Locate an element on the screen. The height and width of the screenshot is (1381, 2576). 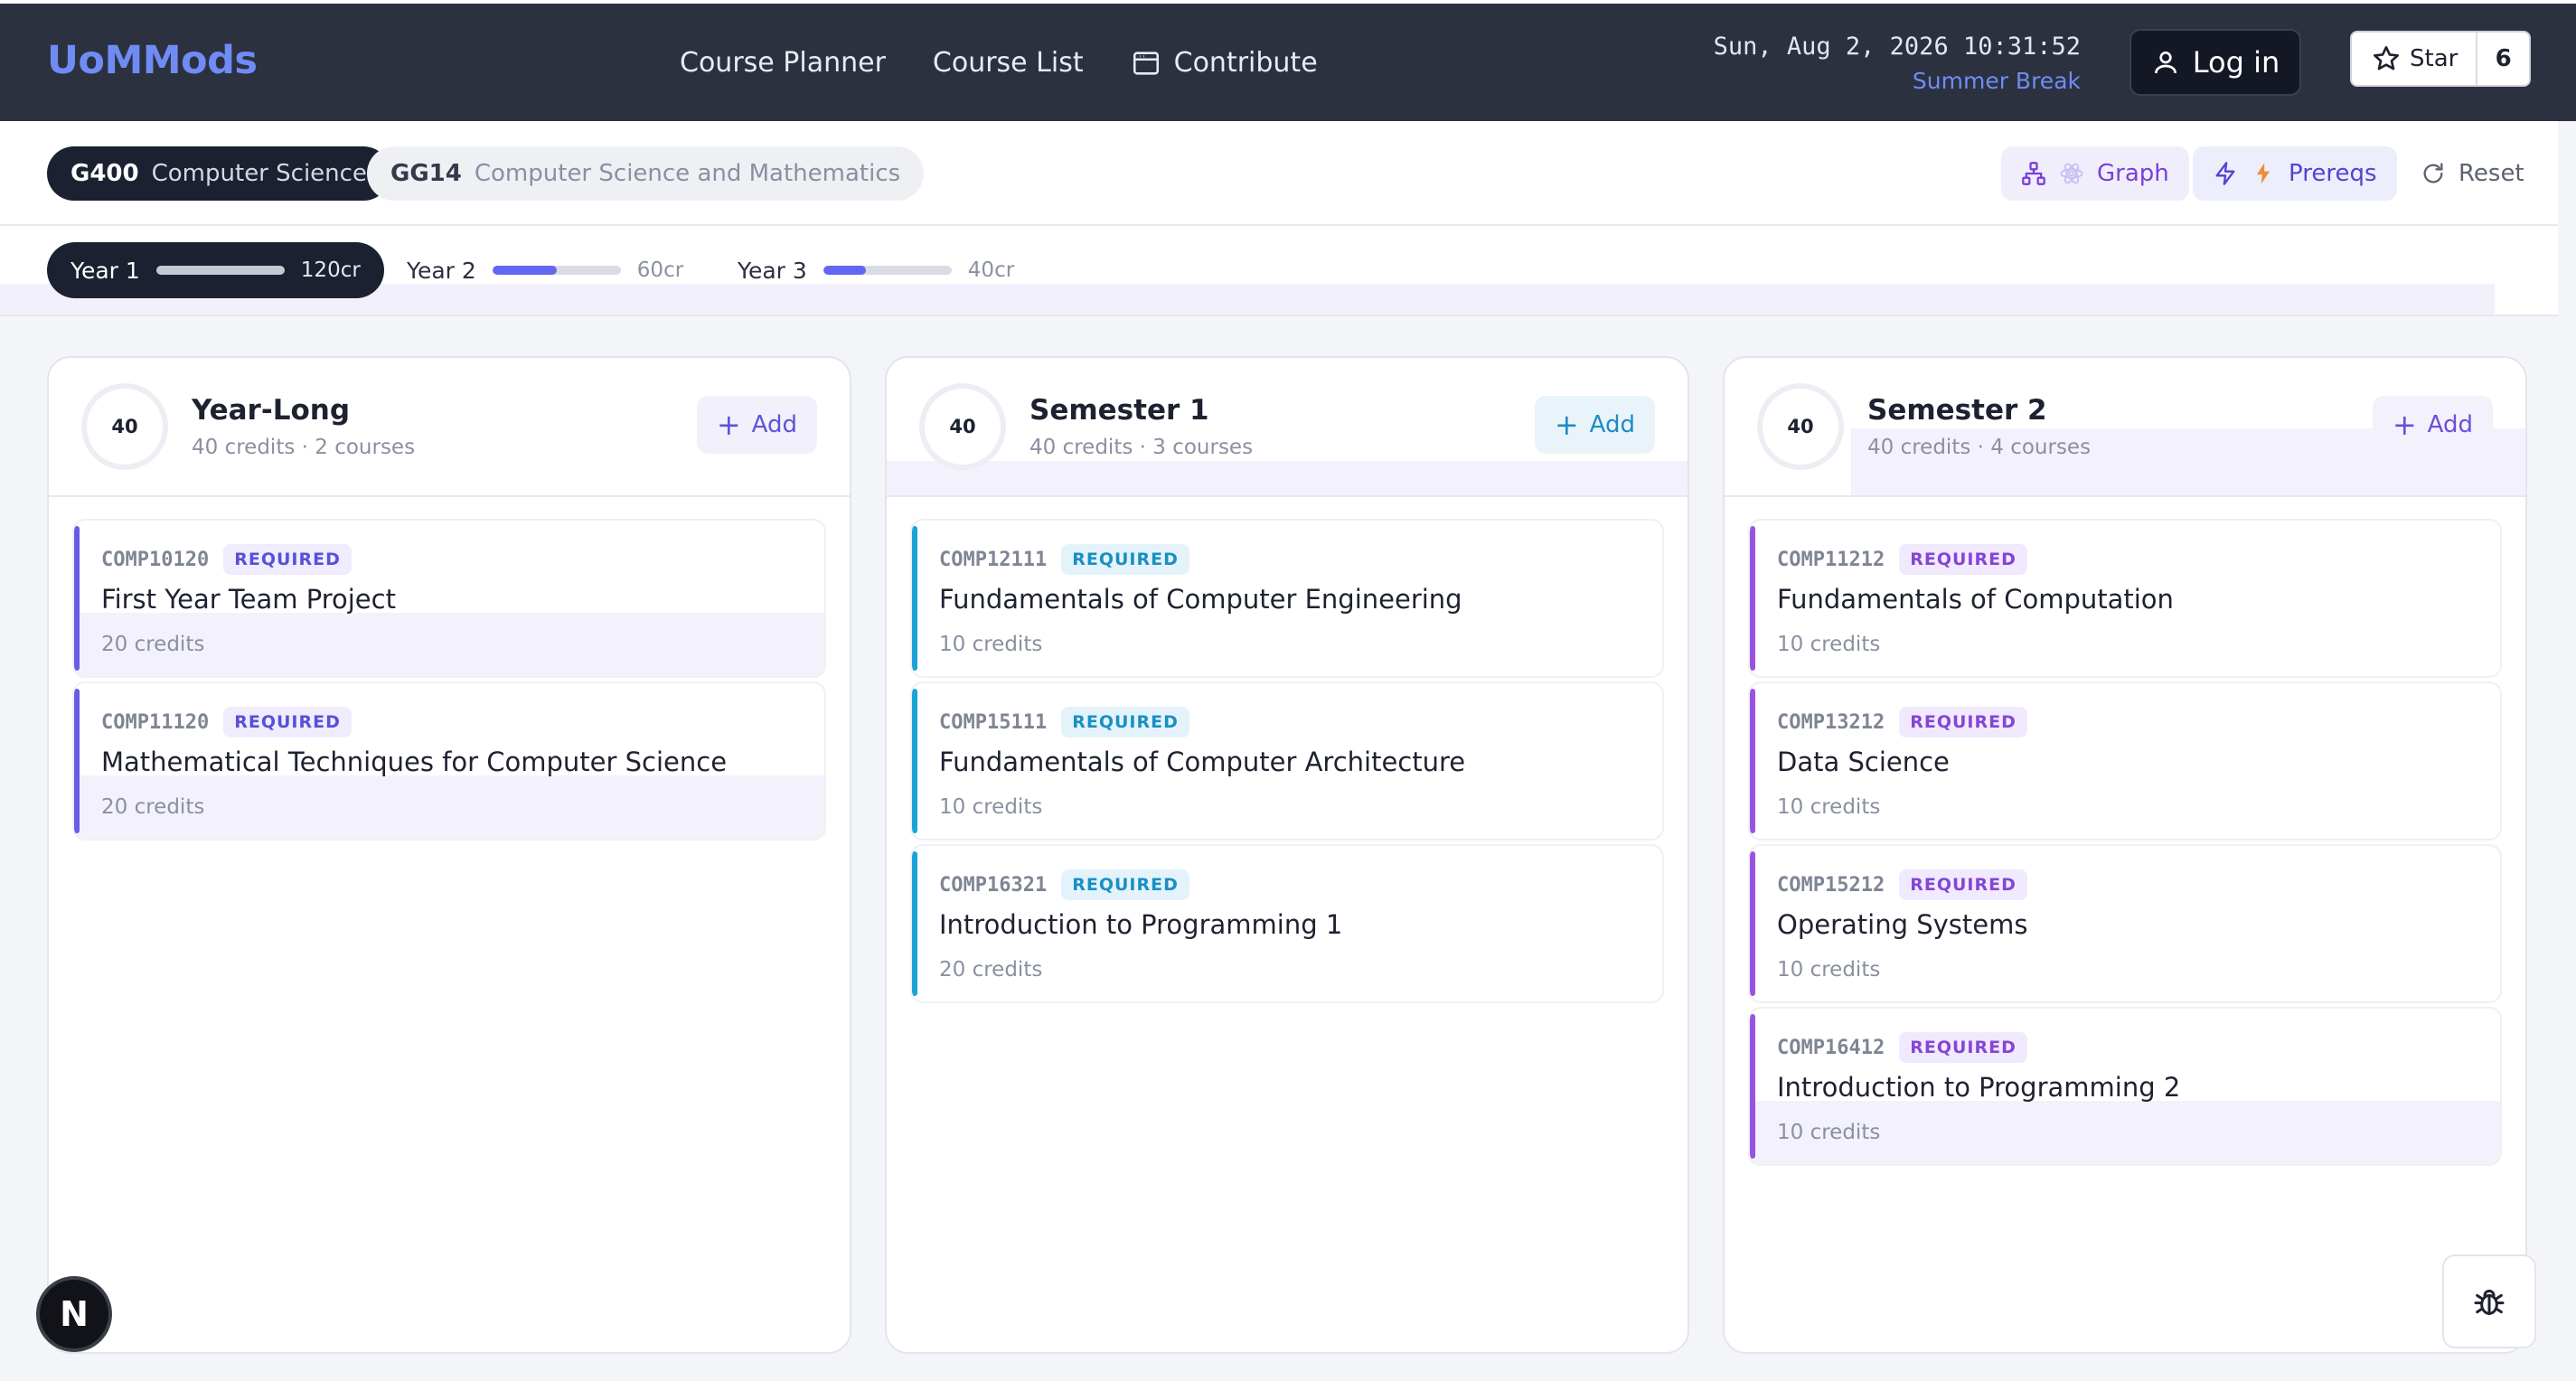
login-label: Log in is located at coordinates (2236, 62).